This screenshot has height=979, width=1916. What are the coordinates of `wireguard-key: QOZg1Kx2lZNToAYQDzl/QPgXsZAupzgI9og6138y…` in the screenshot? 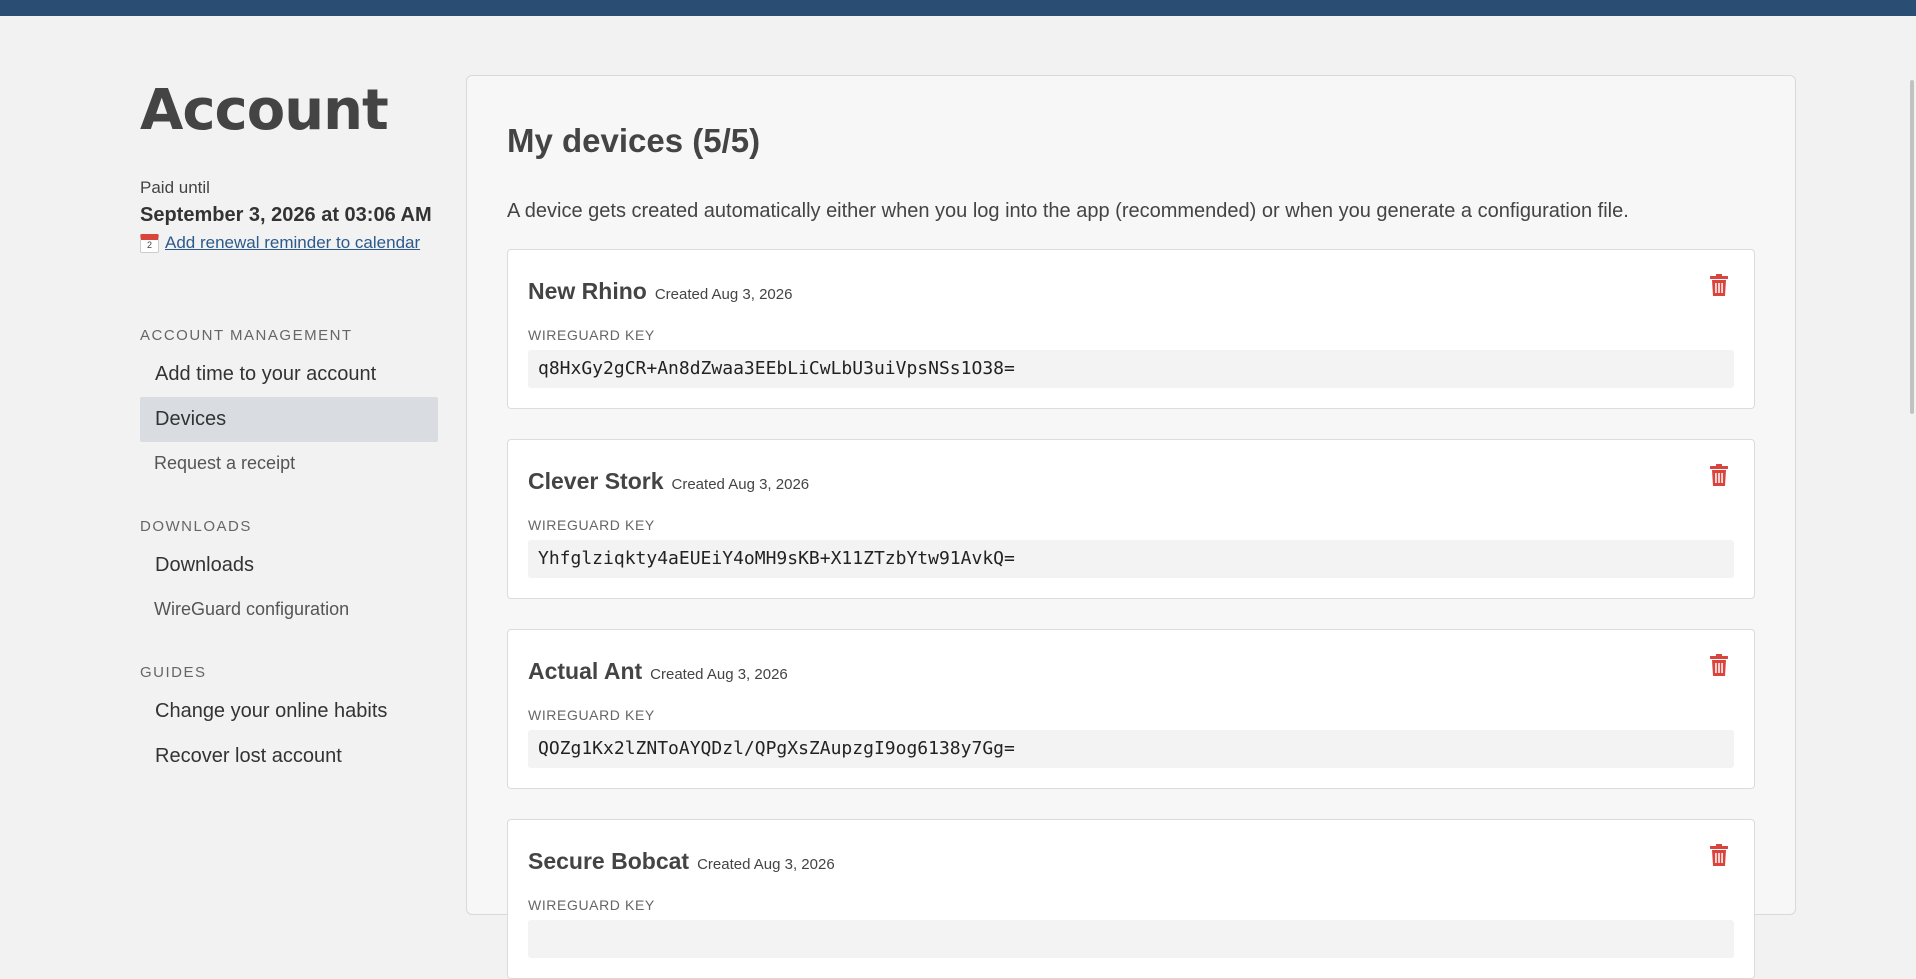 It's located at (1131, 749).